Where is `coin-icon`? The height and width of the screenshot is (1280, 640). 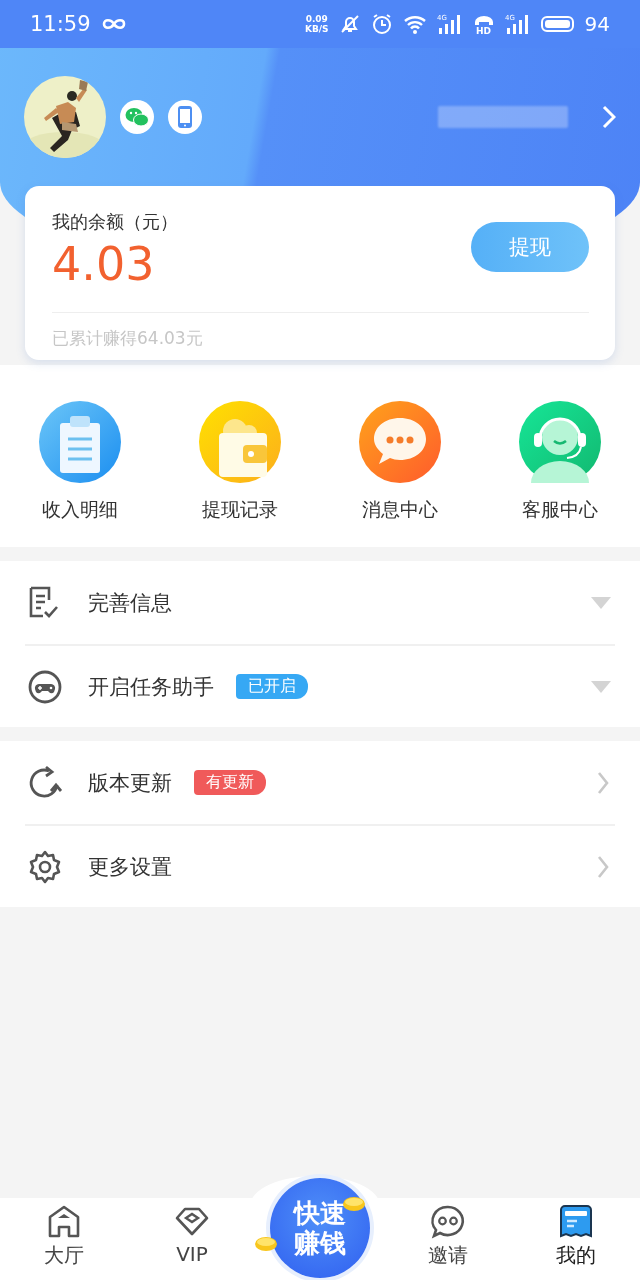 coin-icon is located at coordinates (266, 1244).